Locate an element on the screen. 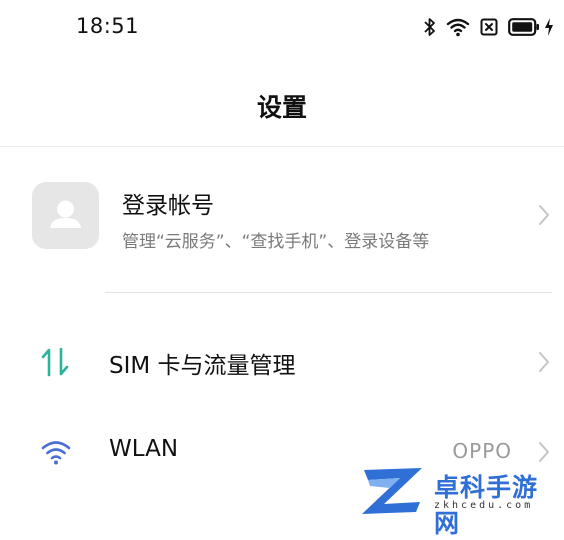 The width and height of the screenshot is (564, 540). z-logo-icon is located at coordinates (394, 492).